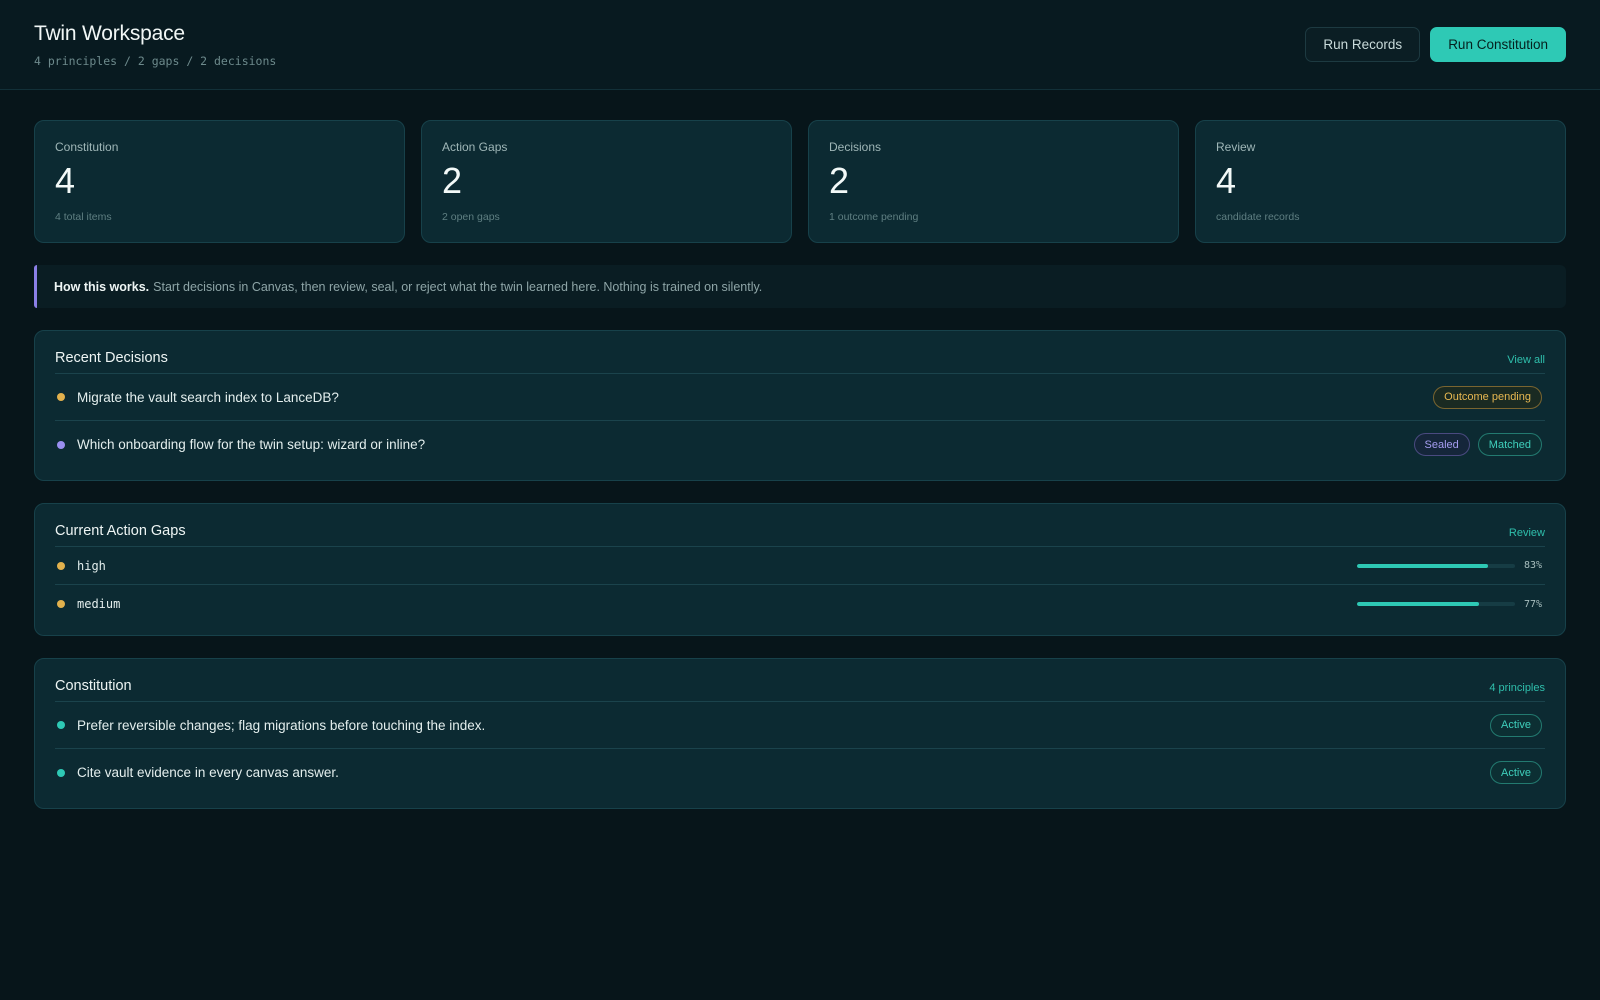 The image size is (1600, 1000). What do you see at coordinates (855, 147) in the screenshot?
I see `stat-label: Decisions` at bounding box center [855, 147].